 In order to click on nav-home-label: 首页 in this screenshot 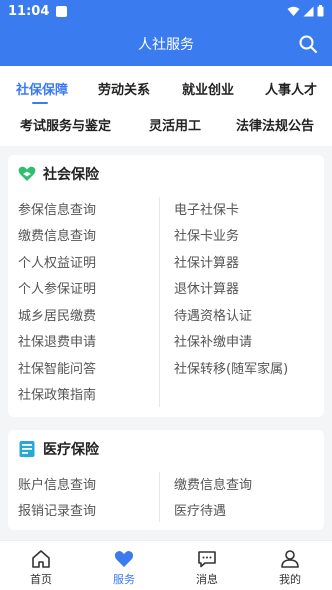, I will do `click(41, 579)`.